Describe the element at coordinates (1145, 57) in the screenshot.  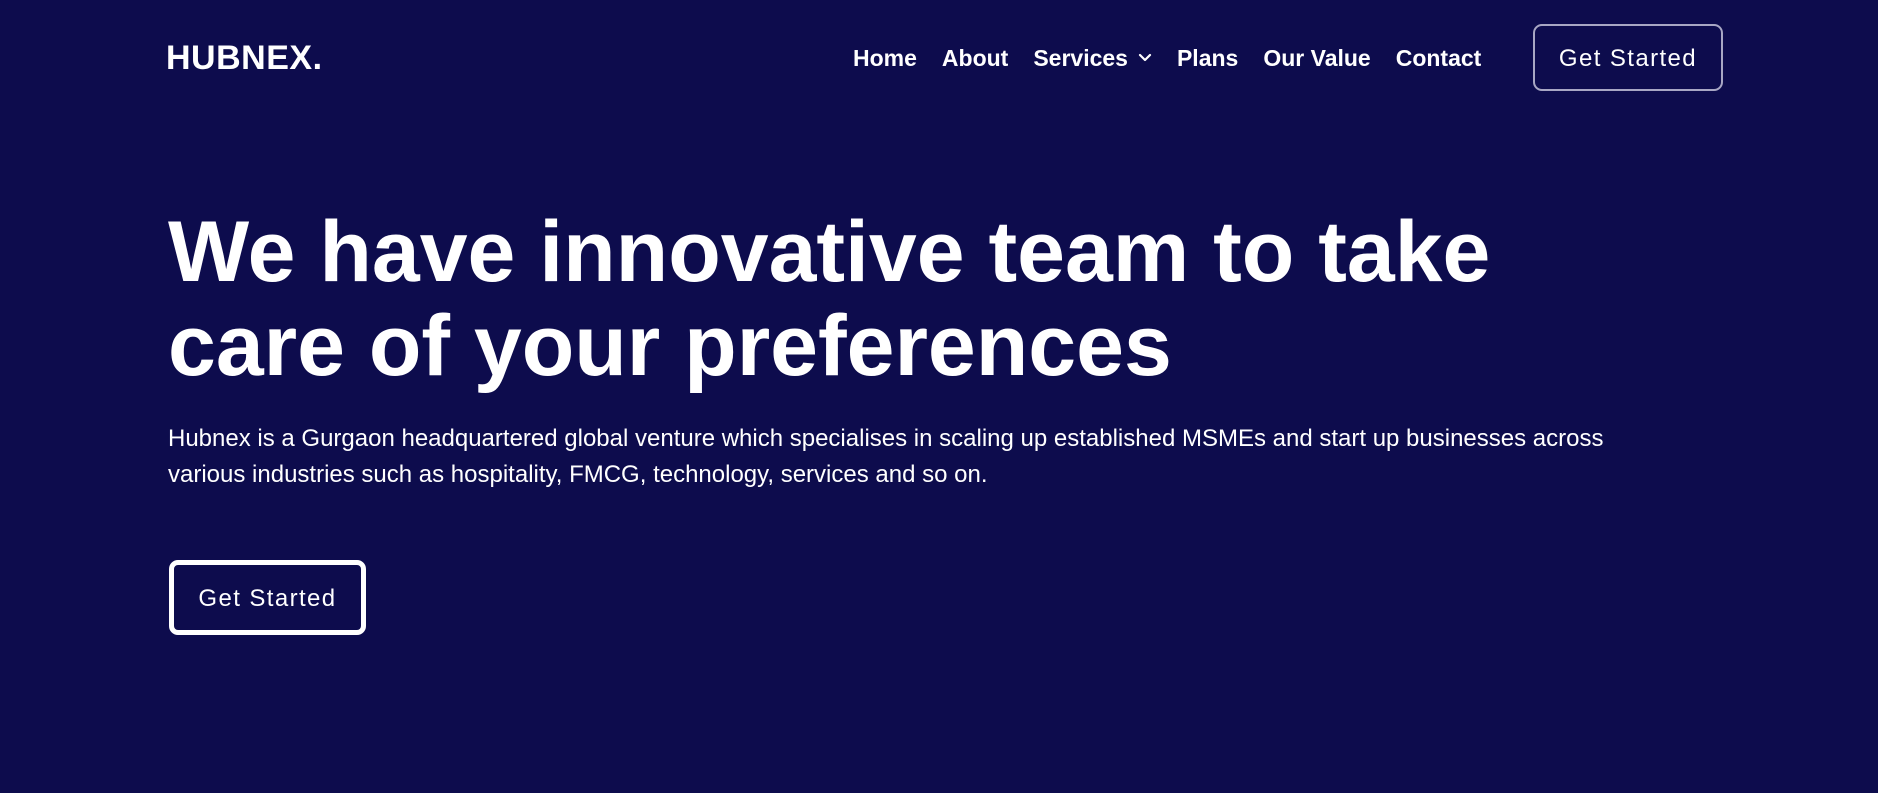
I see `chevron-down-icon` at that location.